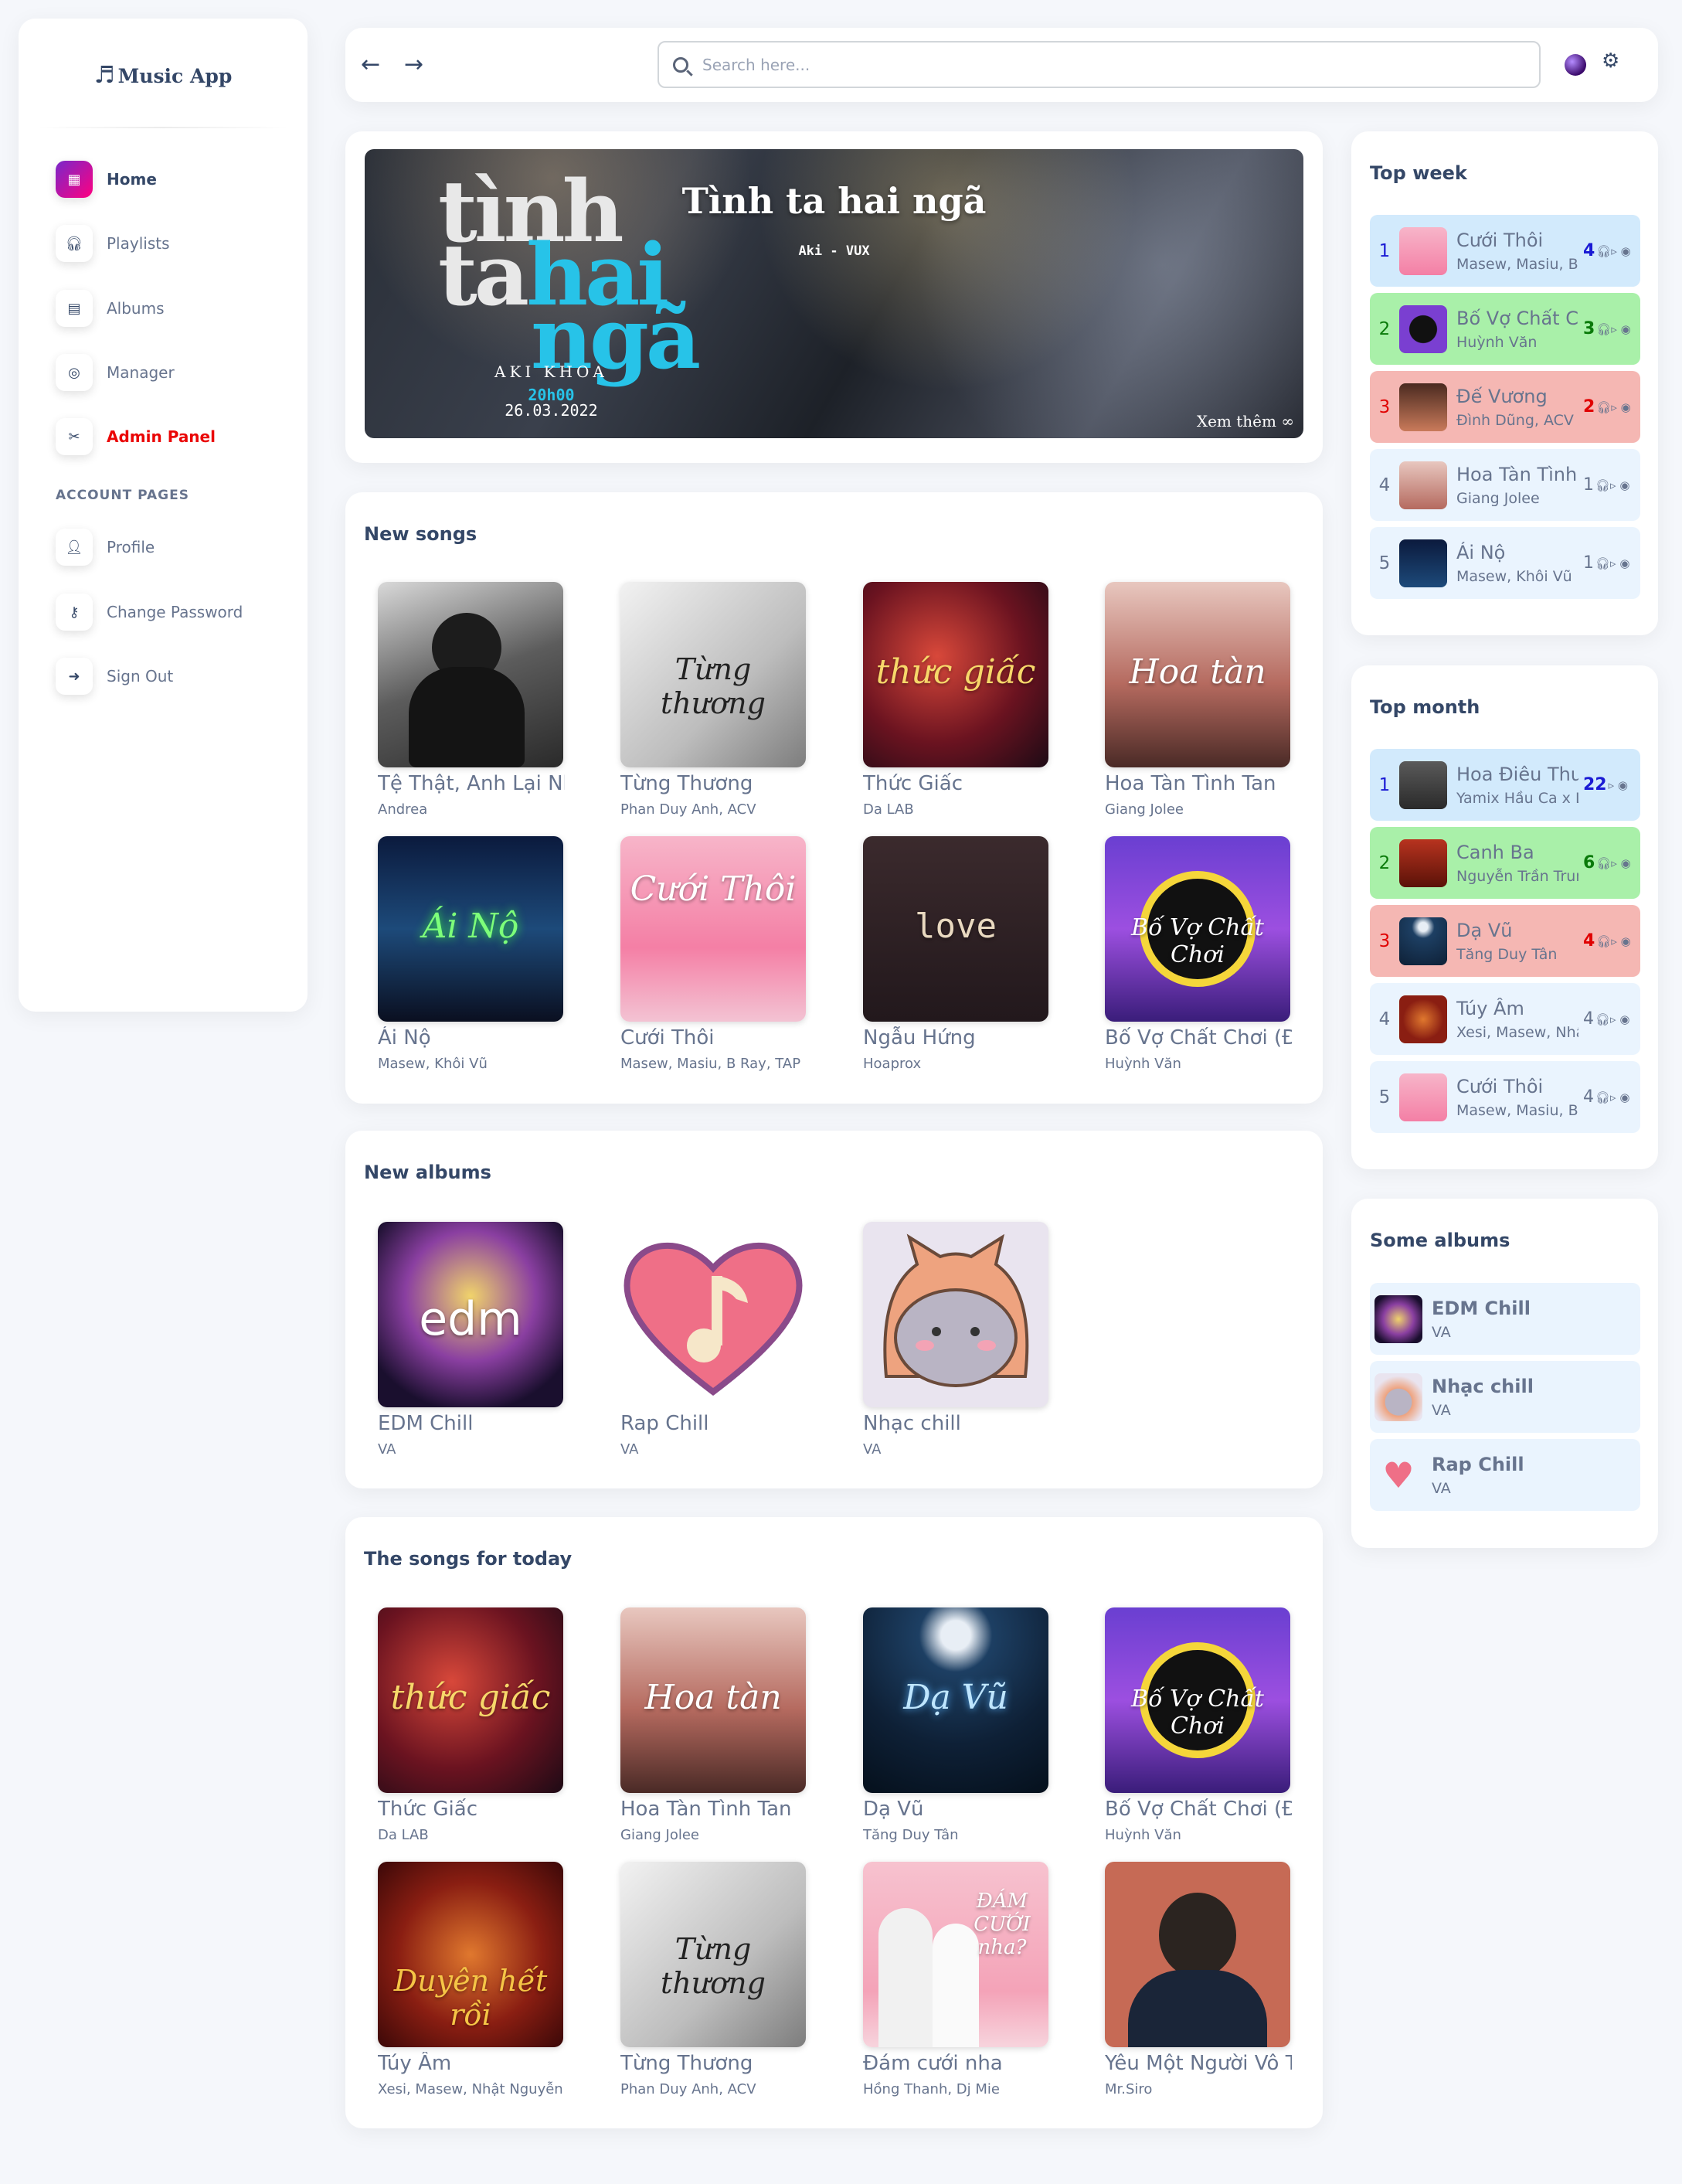 This screenshot has height=2184, width=1682. What do you see at coordinates (956, 1700) in the screenshot?
I see `song-cover: Dạ Vũ` at bounding box center [956, 1700].